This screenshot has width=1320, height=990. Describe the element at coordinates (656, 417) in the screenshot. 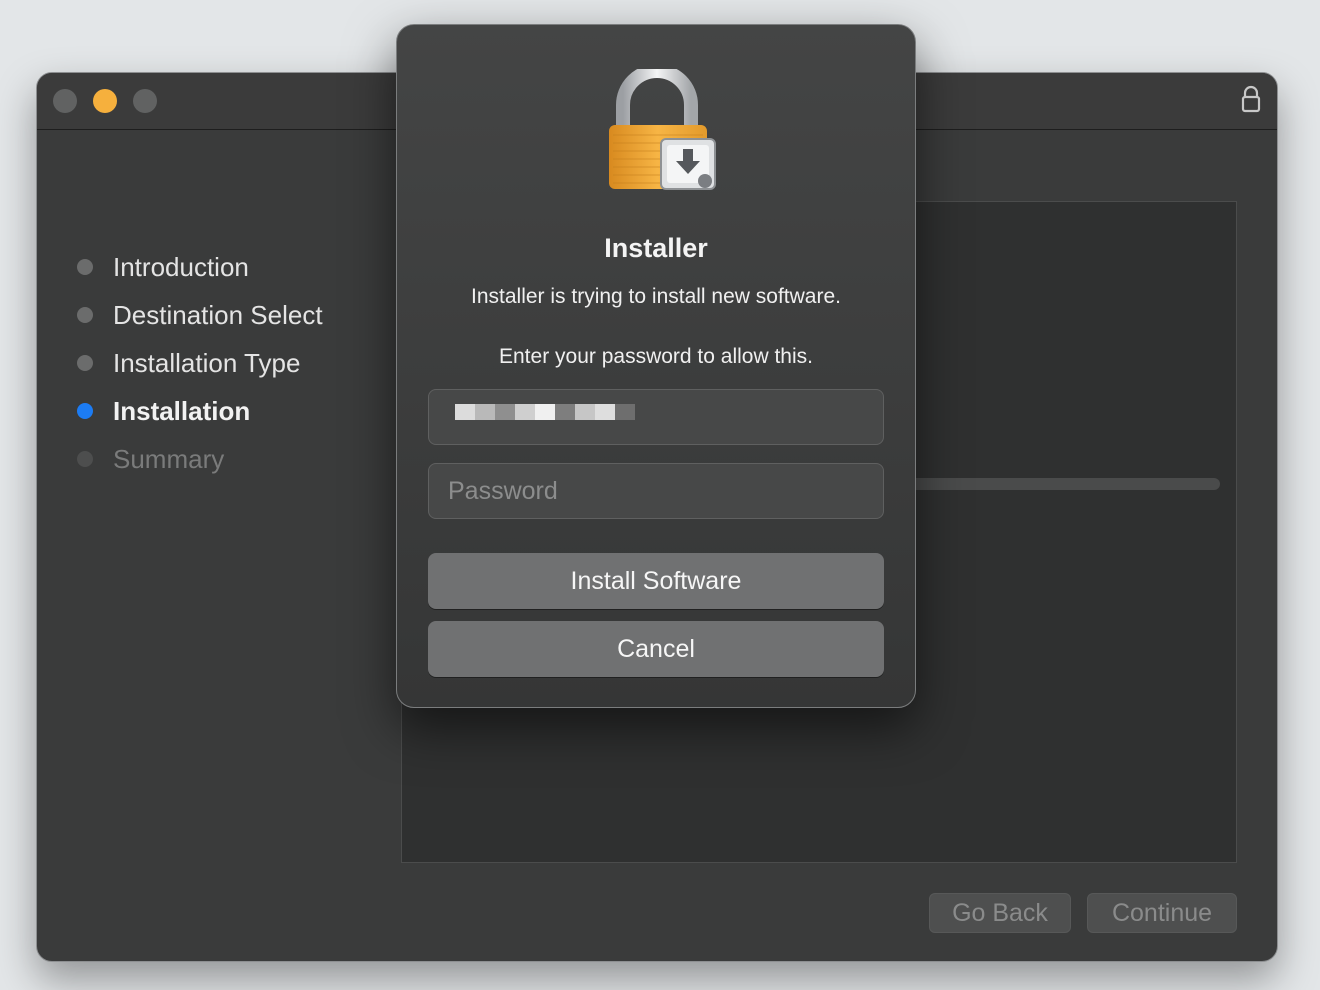

I see `username-field` at that location.